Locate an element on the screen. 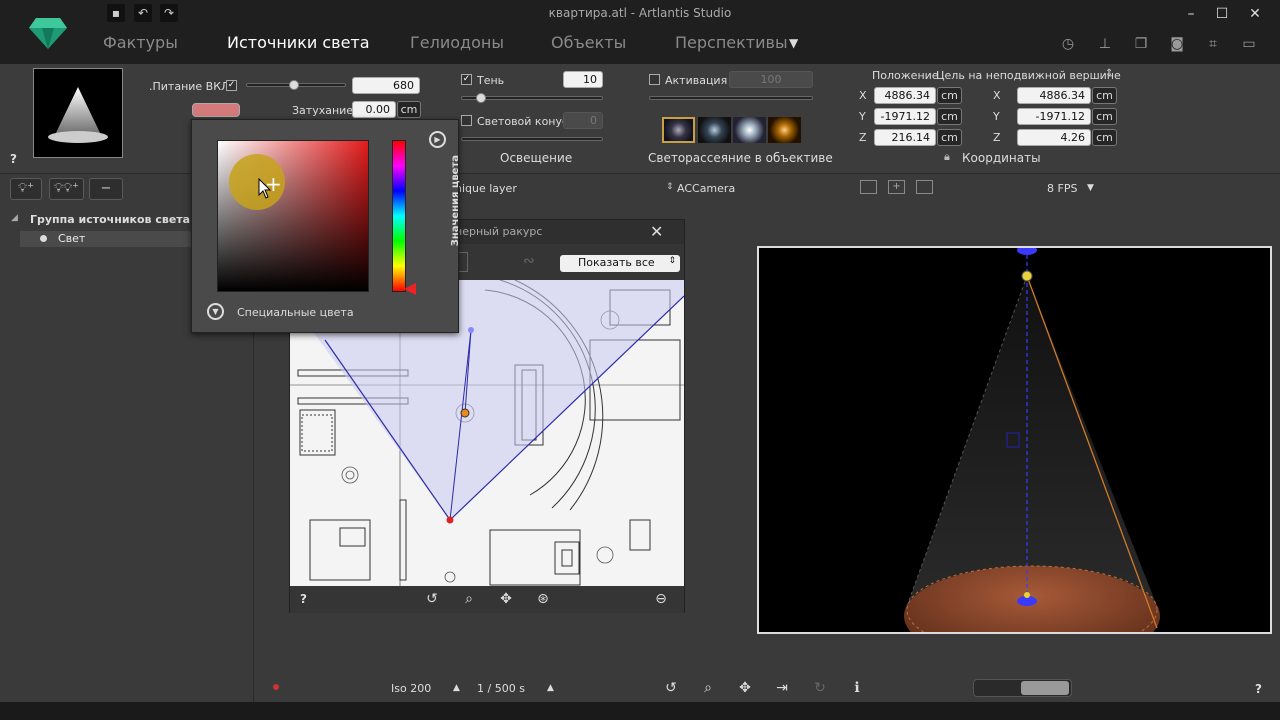 The height and width of the screenshot is (720, 1280). target-y-label: Y is located at coordinates (996, 116).